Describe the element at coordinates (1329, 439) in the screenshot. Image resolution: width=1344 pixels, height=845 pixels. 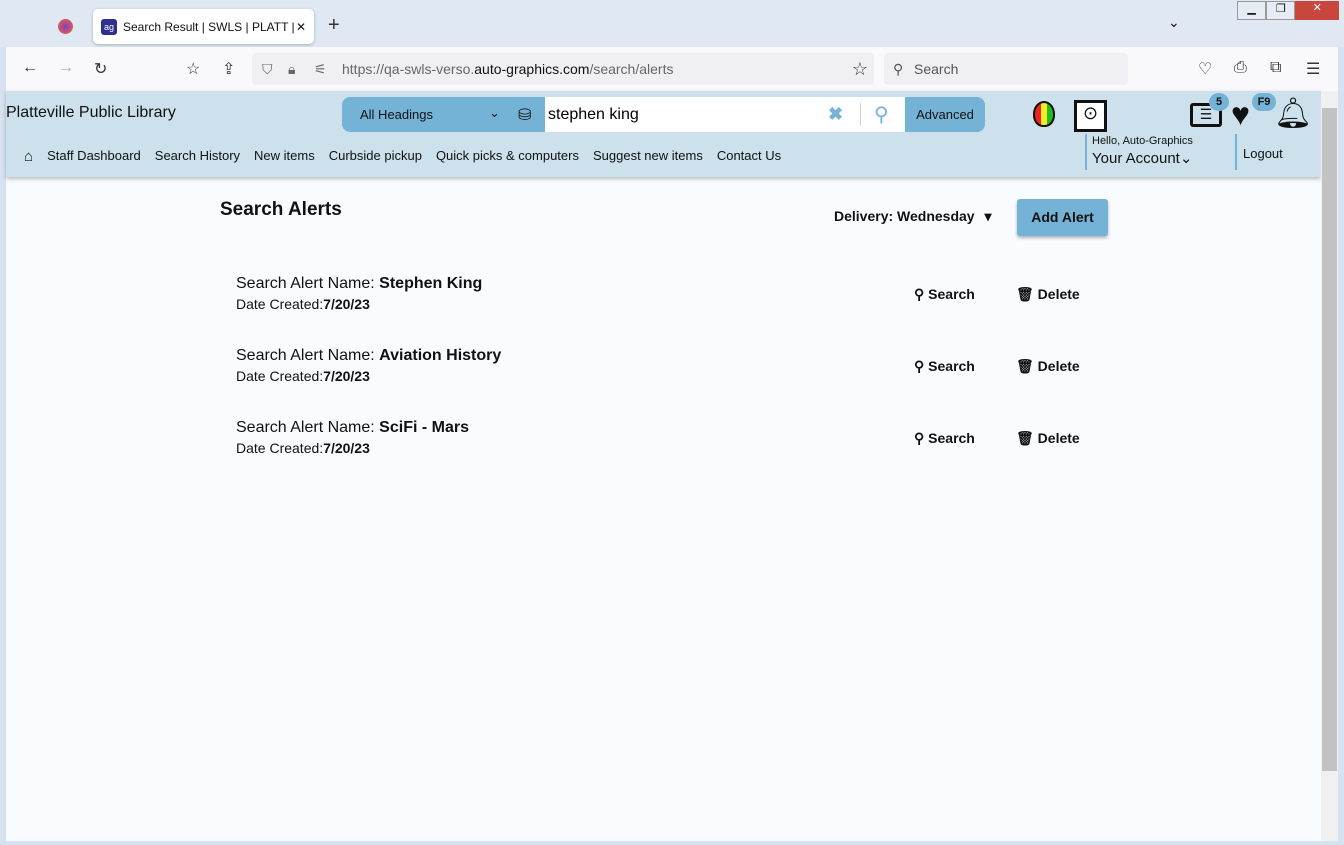
I see `scrollbar-thumb` at that location.